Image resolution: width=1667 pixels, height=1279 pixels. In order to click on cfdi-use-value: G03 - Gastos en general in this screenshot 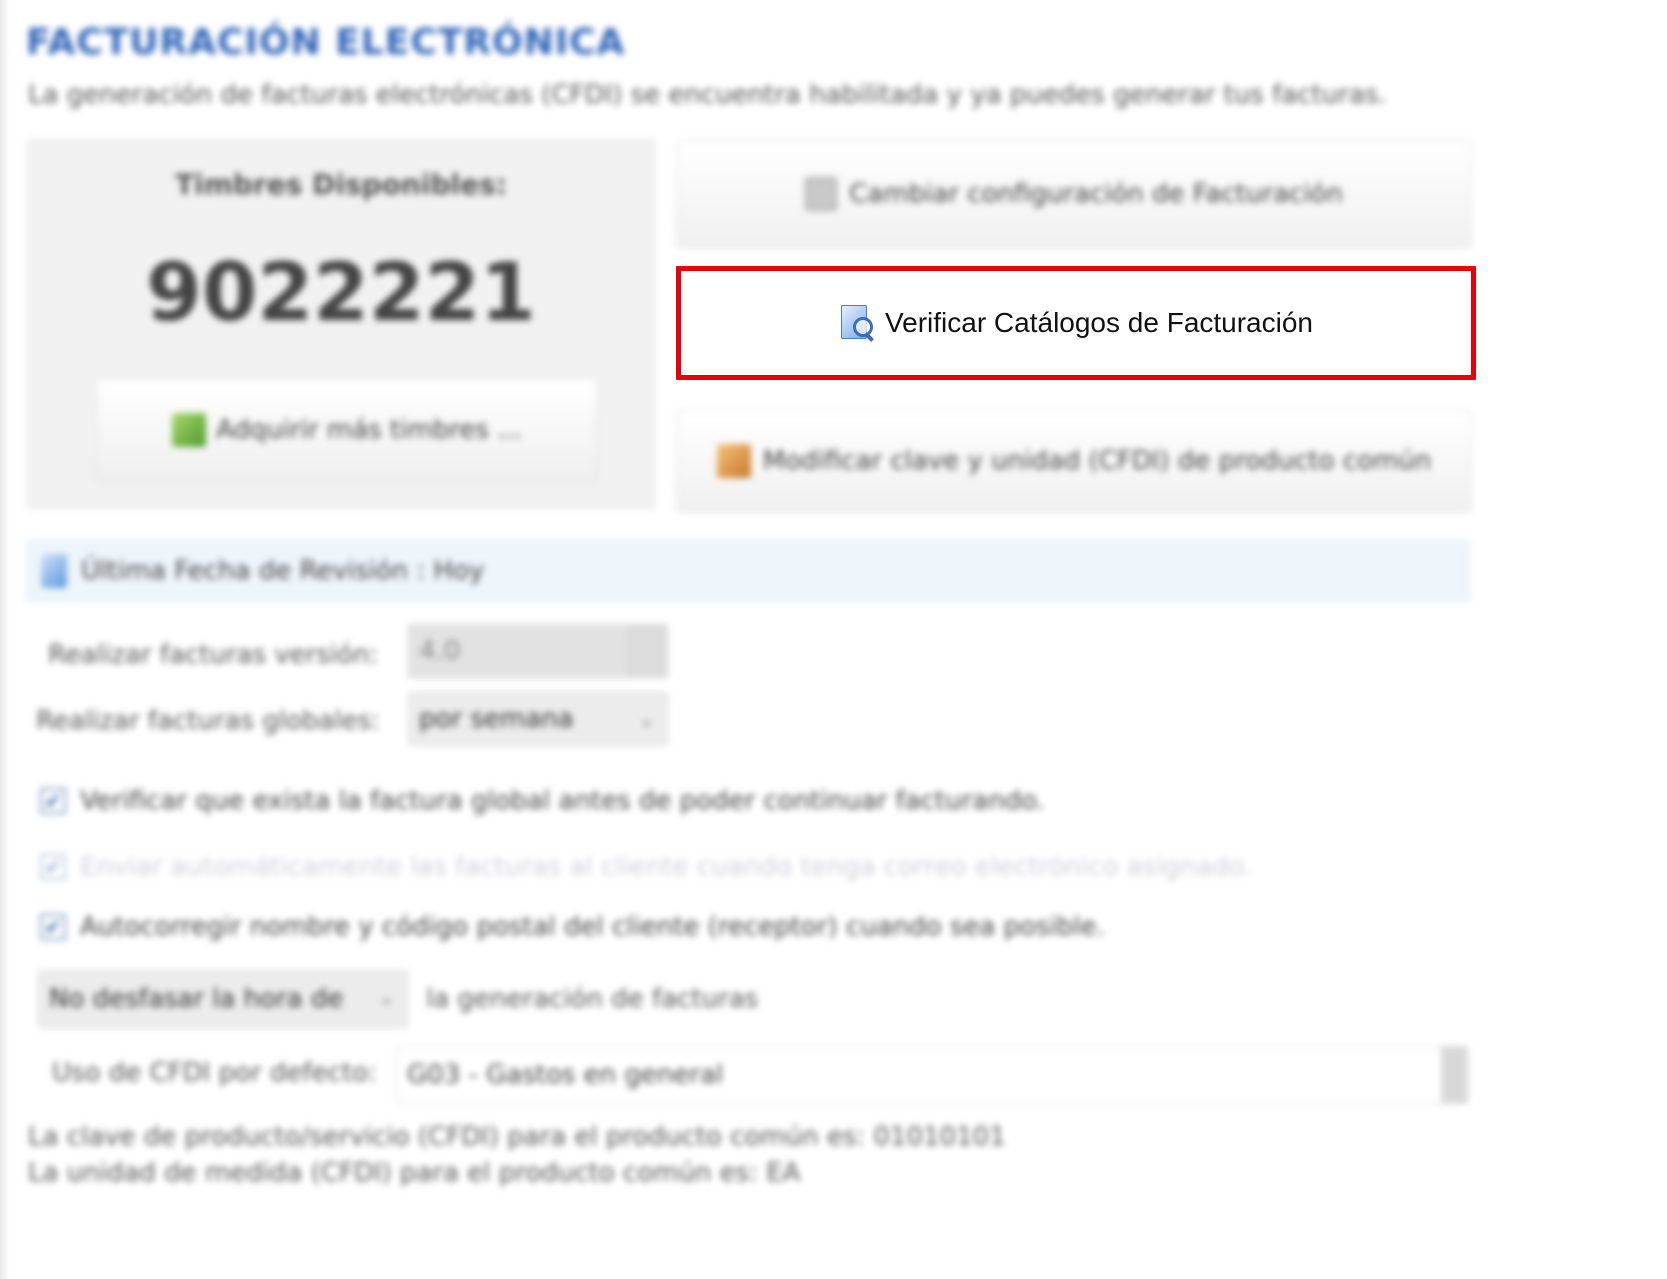, I will do `click(565, 1075)`.